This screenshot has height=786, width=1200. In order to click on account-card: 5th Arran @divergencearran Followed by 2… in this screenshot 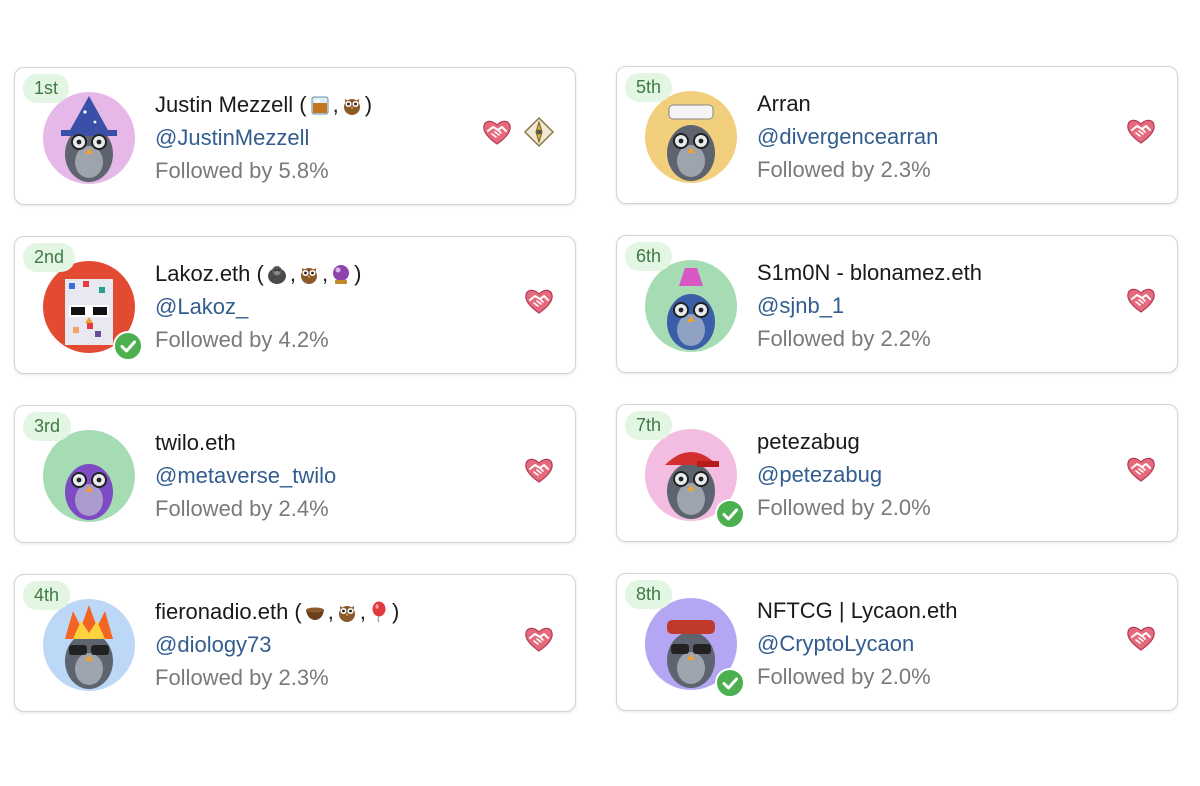, I will do `click(897, 135)`.